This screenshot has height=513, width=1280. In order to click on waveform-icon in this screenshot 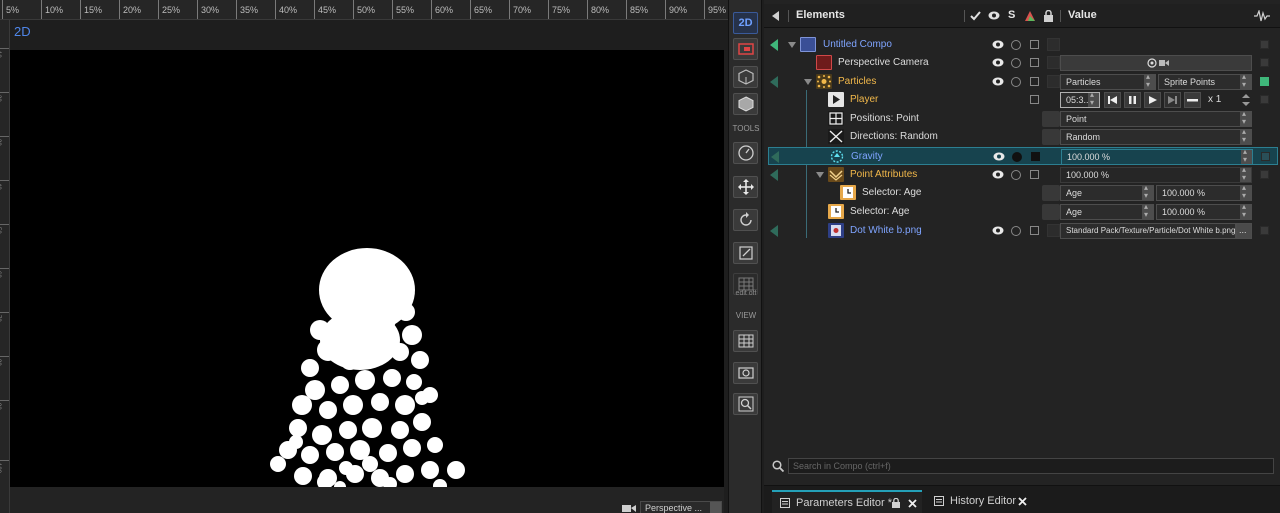, I will do `click(1262, 16)`.